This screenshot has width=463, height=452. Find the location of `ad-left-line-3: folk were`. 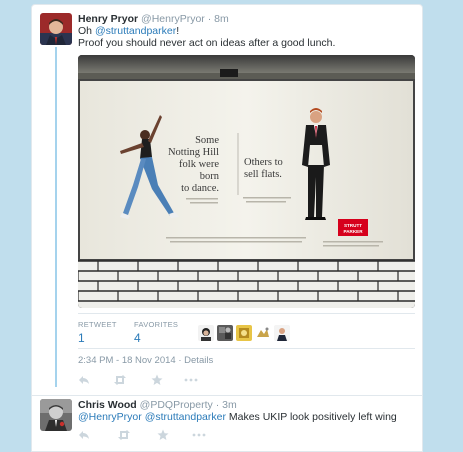

ad-left-line-3: folk were is located at coordinates (199, 164).